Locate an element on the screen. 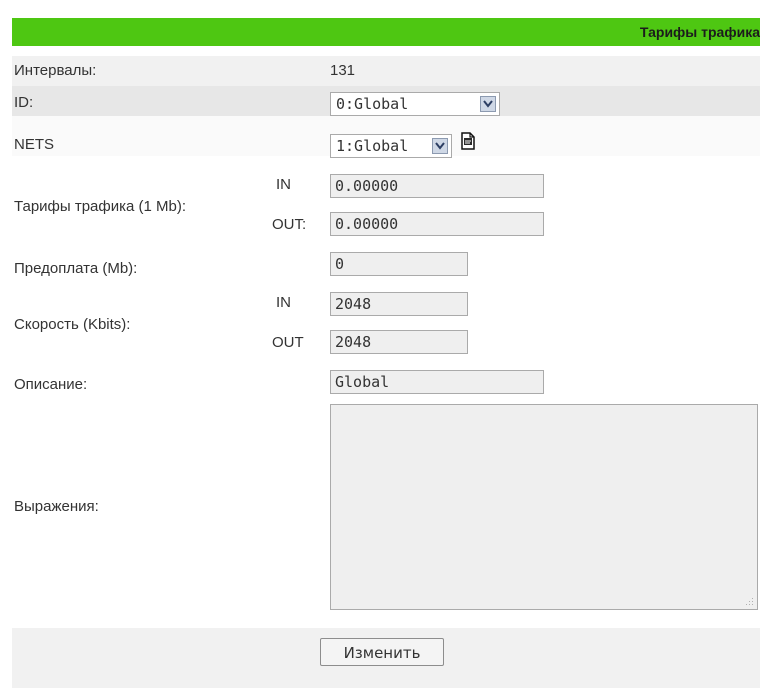 This screenshot has width=760, height=688. id-select-value: 0:Global is located at coordinates (372, 104).